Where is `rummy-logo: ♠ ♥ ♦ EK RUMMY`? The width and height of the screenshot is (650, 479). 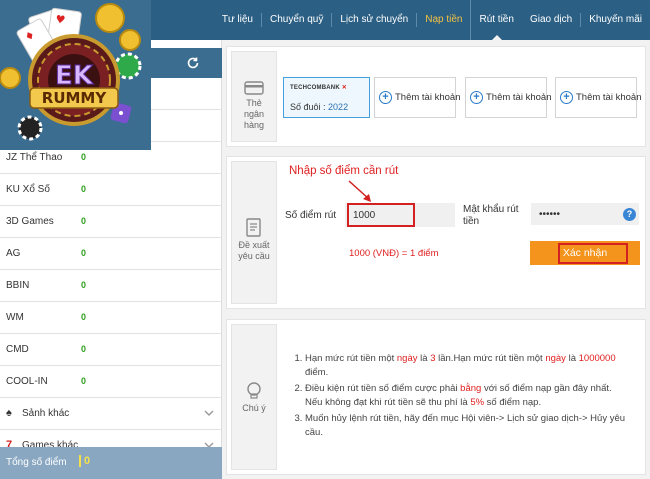
rummy-logo: ♠ ♥ ♦ EK RUMMY is located at coordinates (75, 75).